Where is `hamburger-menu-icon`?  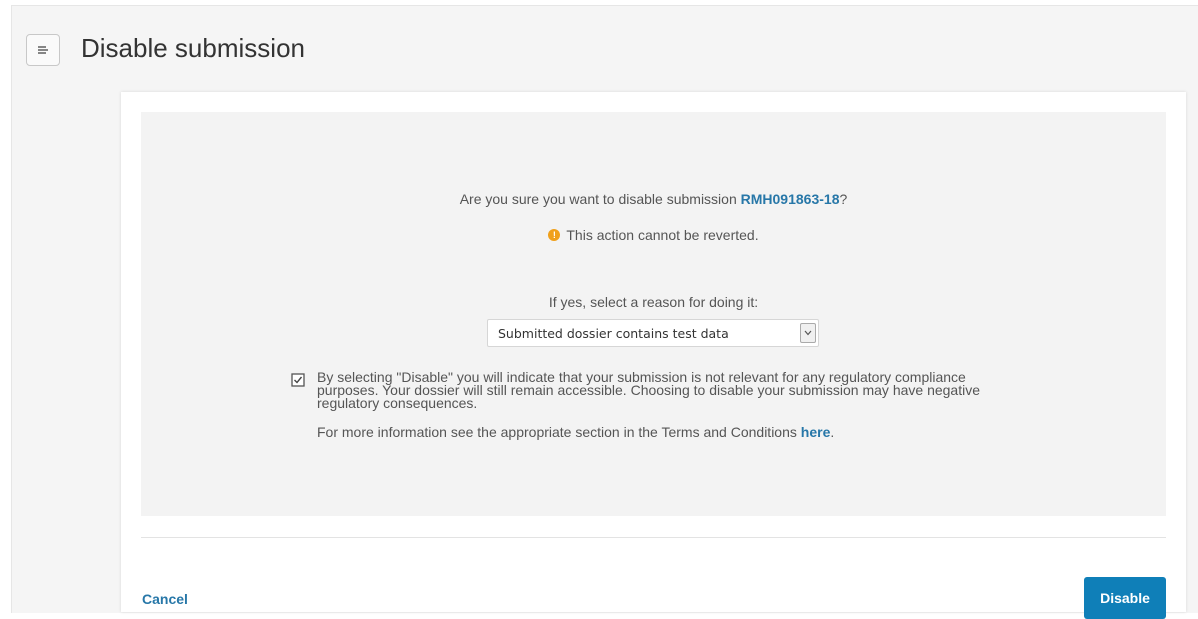 hamburger-menu-icon is located at coordinates (43, 50).